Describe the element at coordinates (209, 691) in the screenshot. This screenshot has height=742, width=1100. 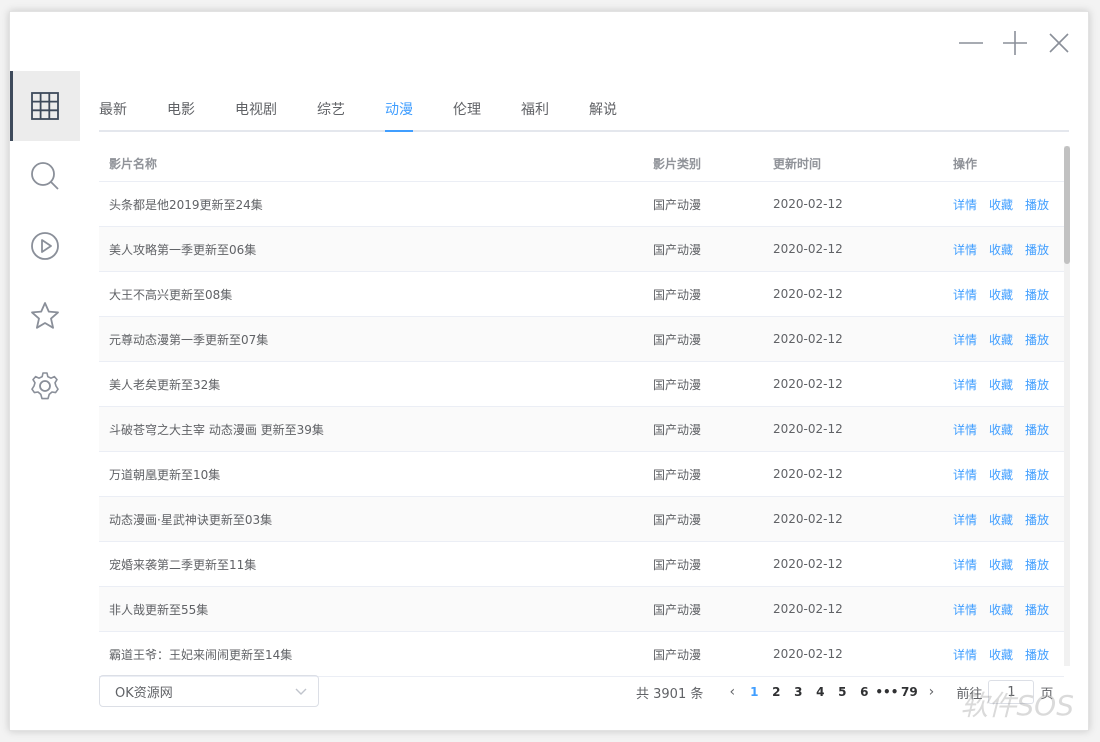
I see `source-select: OK资源网` at that location.